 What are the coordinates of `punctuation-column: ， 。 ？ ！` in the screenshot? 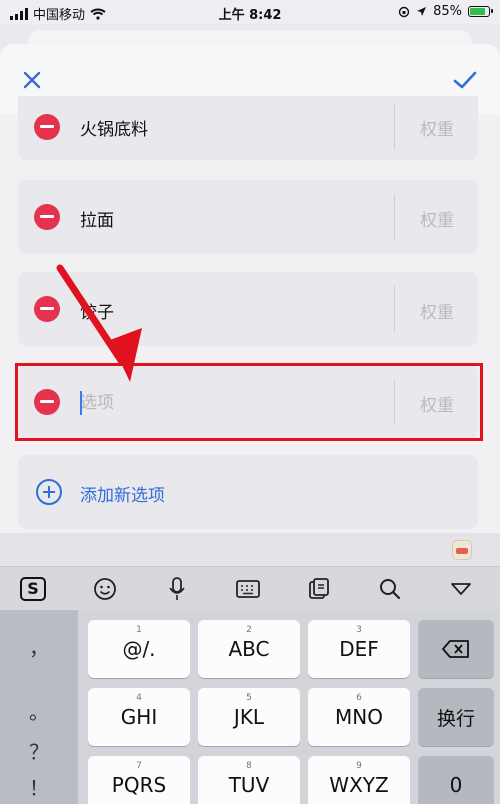 It's located at (39, 707).